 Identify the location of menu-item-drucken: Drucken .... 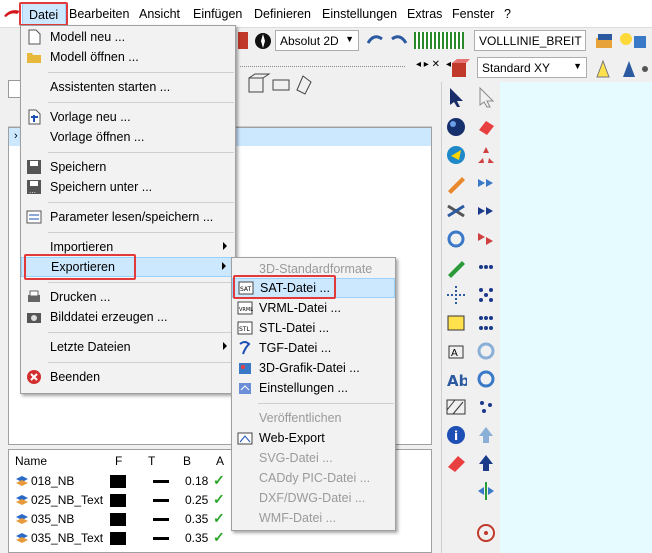
(128, 297).